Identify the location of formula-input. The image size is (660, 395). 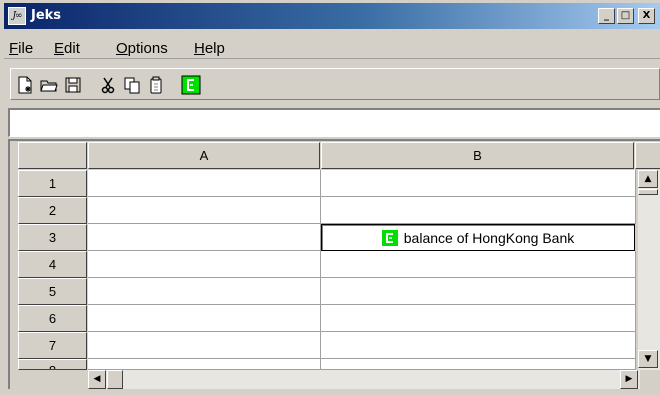
(334, 122).